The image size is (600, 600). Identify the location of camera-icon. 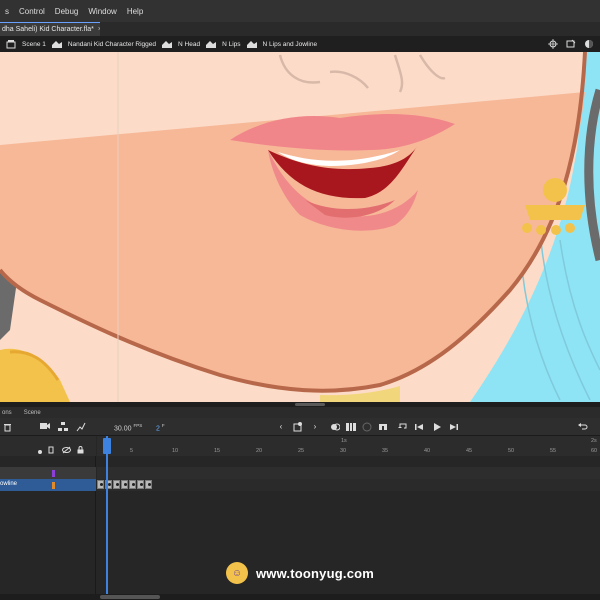
(45, 427).